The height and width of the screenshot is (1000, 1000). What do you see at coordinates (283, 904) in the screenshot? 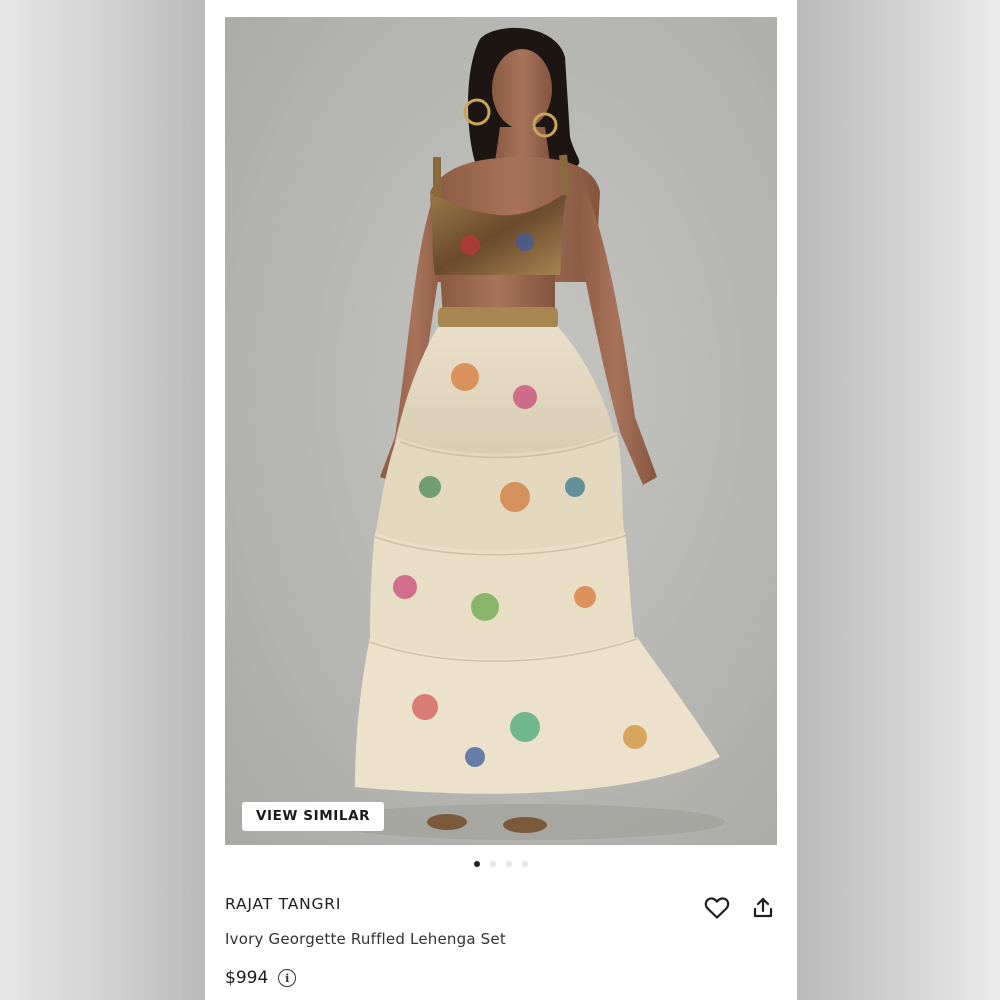
I see `brand-name: RAJAT TANGRI` at bounding box center [283, 904].